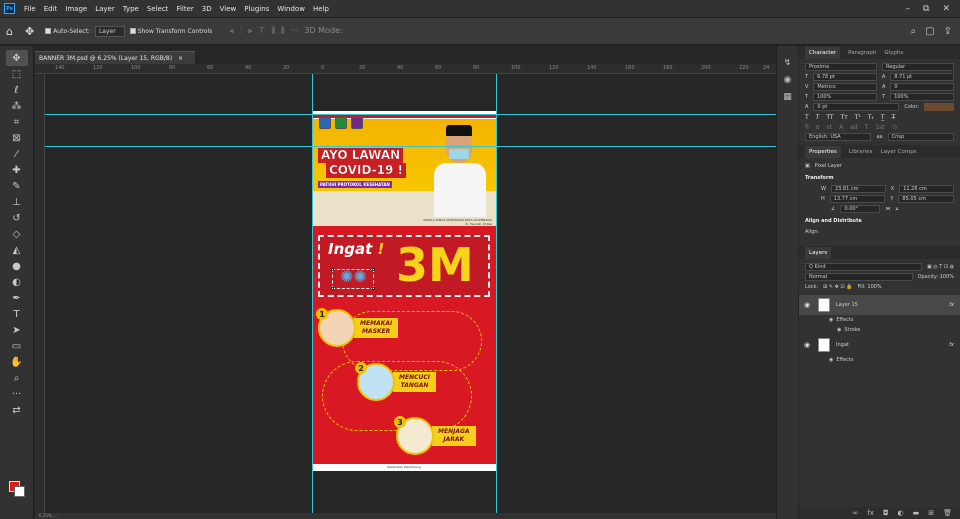 This screenshot has width=960, height=519. Describe the element at coordinates (859, 277) in the screenshot. I see `blend-mode-select: Normal` at that location.